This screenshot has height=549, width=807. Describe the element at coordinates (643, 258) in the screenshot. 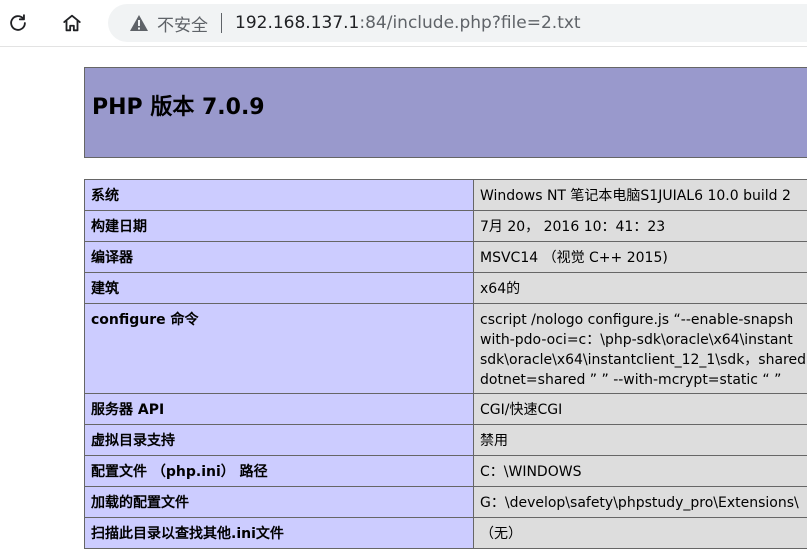

I see `value-line: MSVC14 （视觉 C++ 2015)` at that location.